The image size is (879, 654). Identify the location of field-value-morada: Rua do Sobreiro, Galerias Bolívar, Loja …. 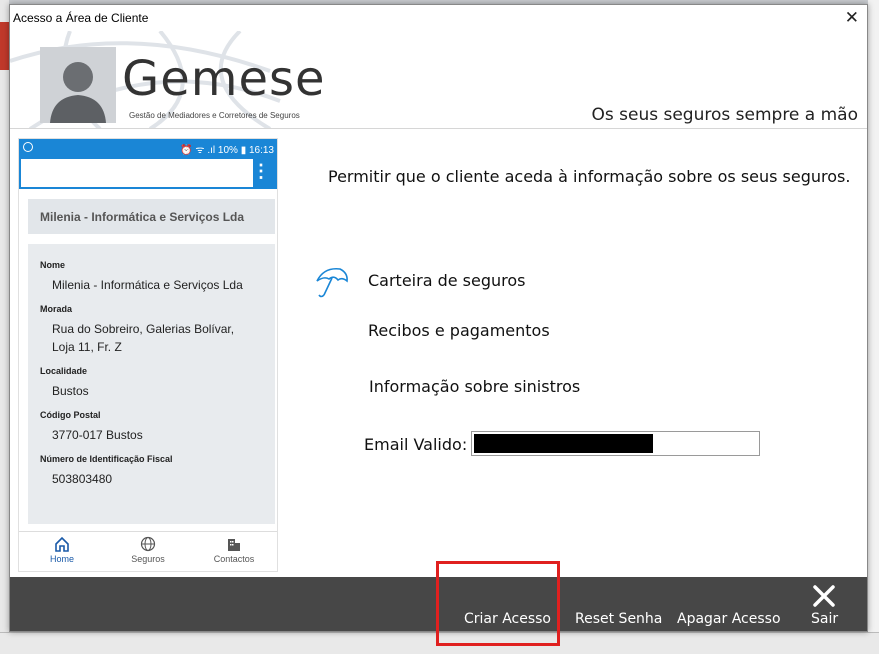
(157, 338).